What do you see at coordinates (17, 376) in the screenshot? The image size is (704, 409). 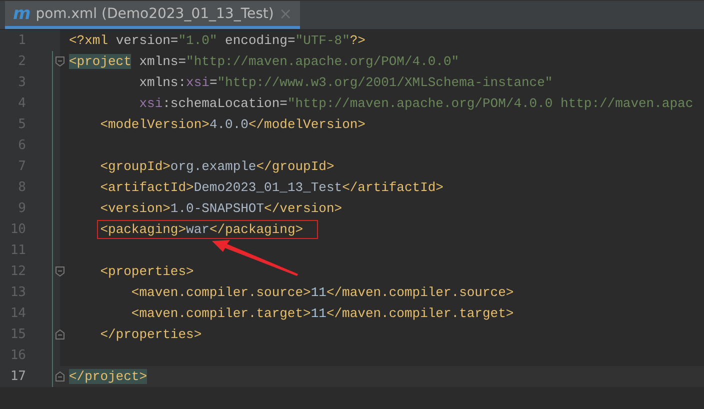 I see `line-number: 17` at bounding box center [17, 376].